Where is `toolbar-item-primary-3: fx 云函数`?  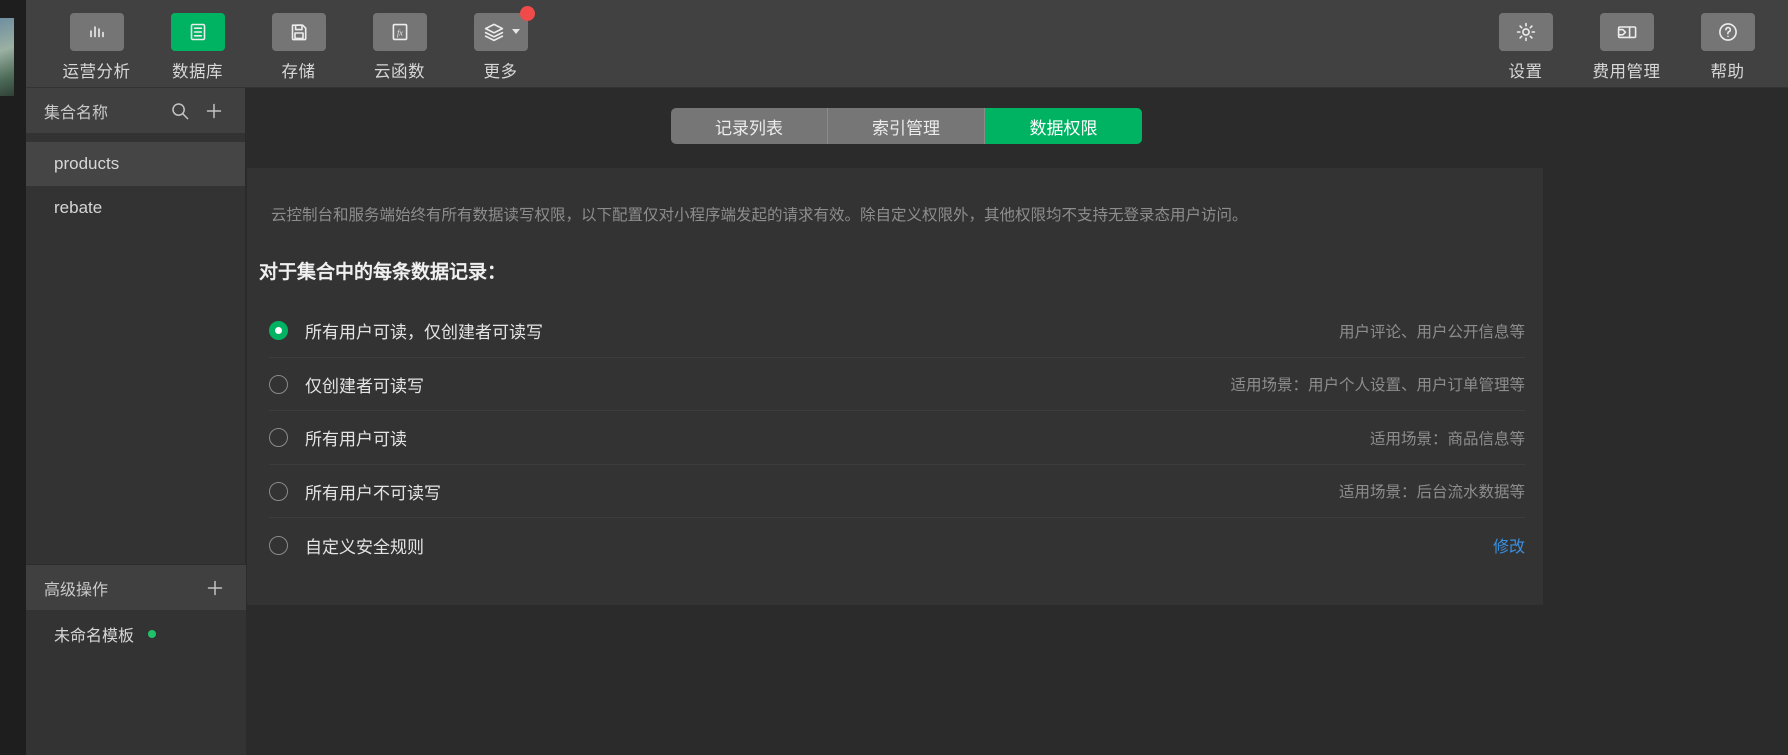
toolbar-item-primary-3: fx 云函数 is located at coordinates (399, 44).